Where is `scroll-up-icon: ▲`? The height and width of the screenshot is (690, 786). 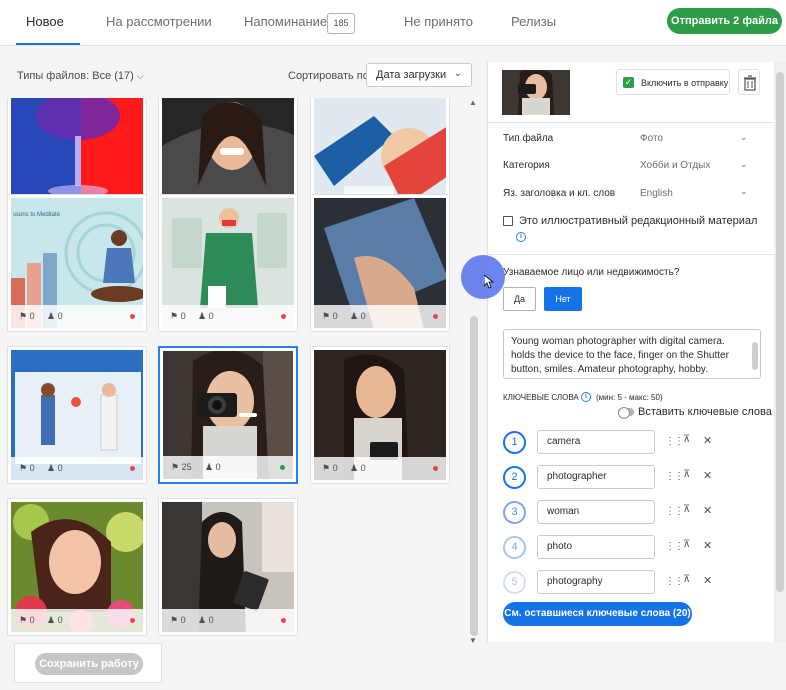
scroll-up-icon: ▲ is located at coordinates (473, 102).